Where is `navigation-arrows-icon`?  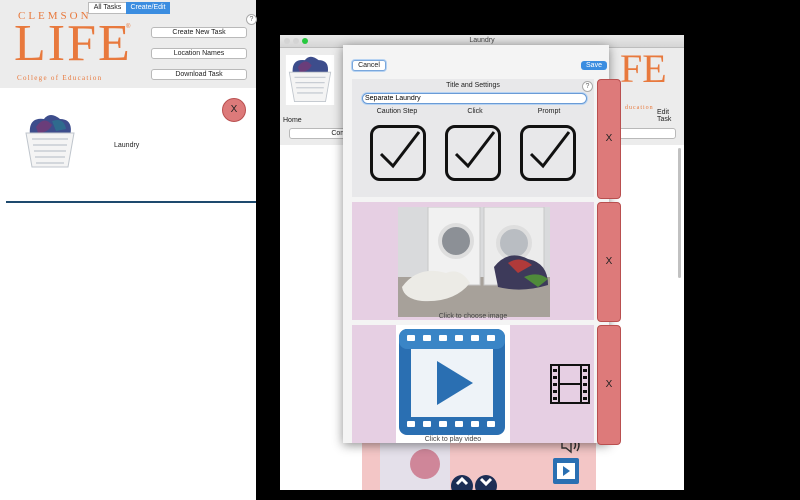
navigation-arrows-icon is located at coordinates (474, 481).